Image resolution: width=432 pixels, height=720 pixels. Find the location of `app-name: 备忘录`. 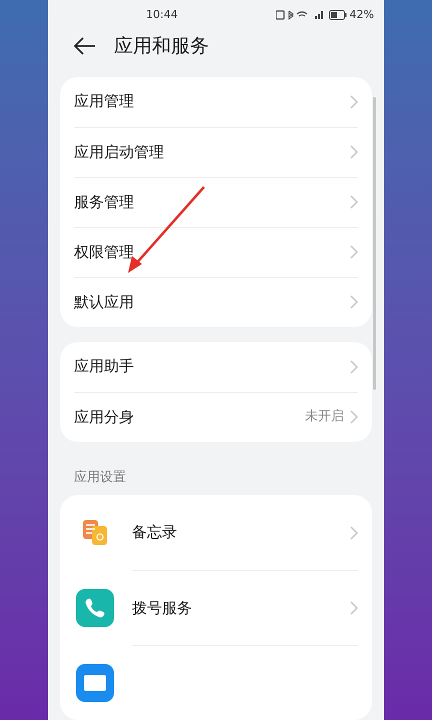

app-name: 备忘录 is located at coordinates (155, 533).